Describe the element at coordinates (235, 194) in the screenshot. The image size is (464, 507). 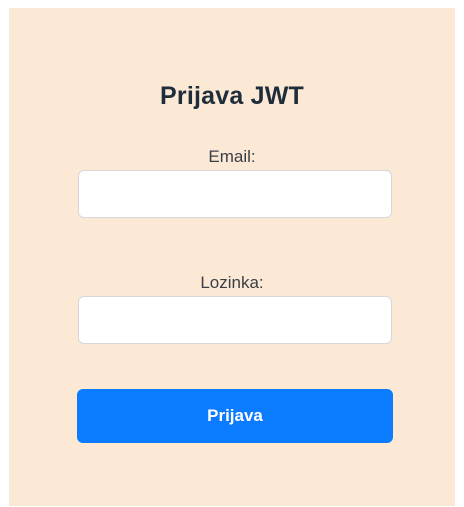
I see `email-field` at that location.